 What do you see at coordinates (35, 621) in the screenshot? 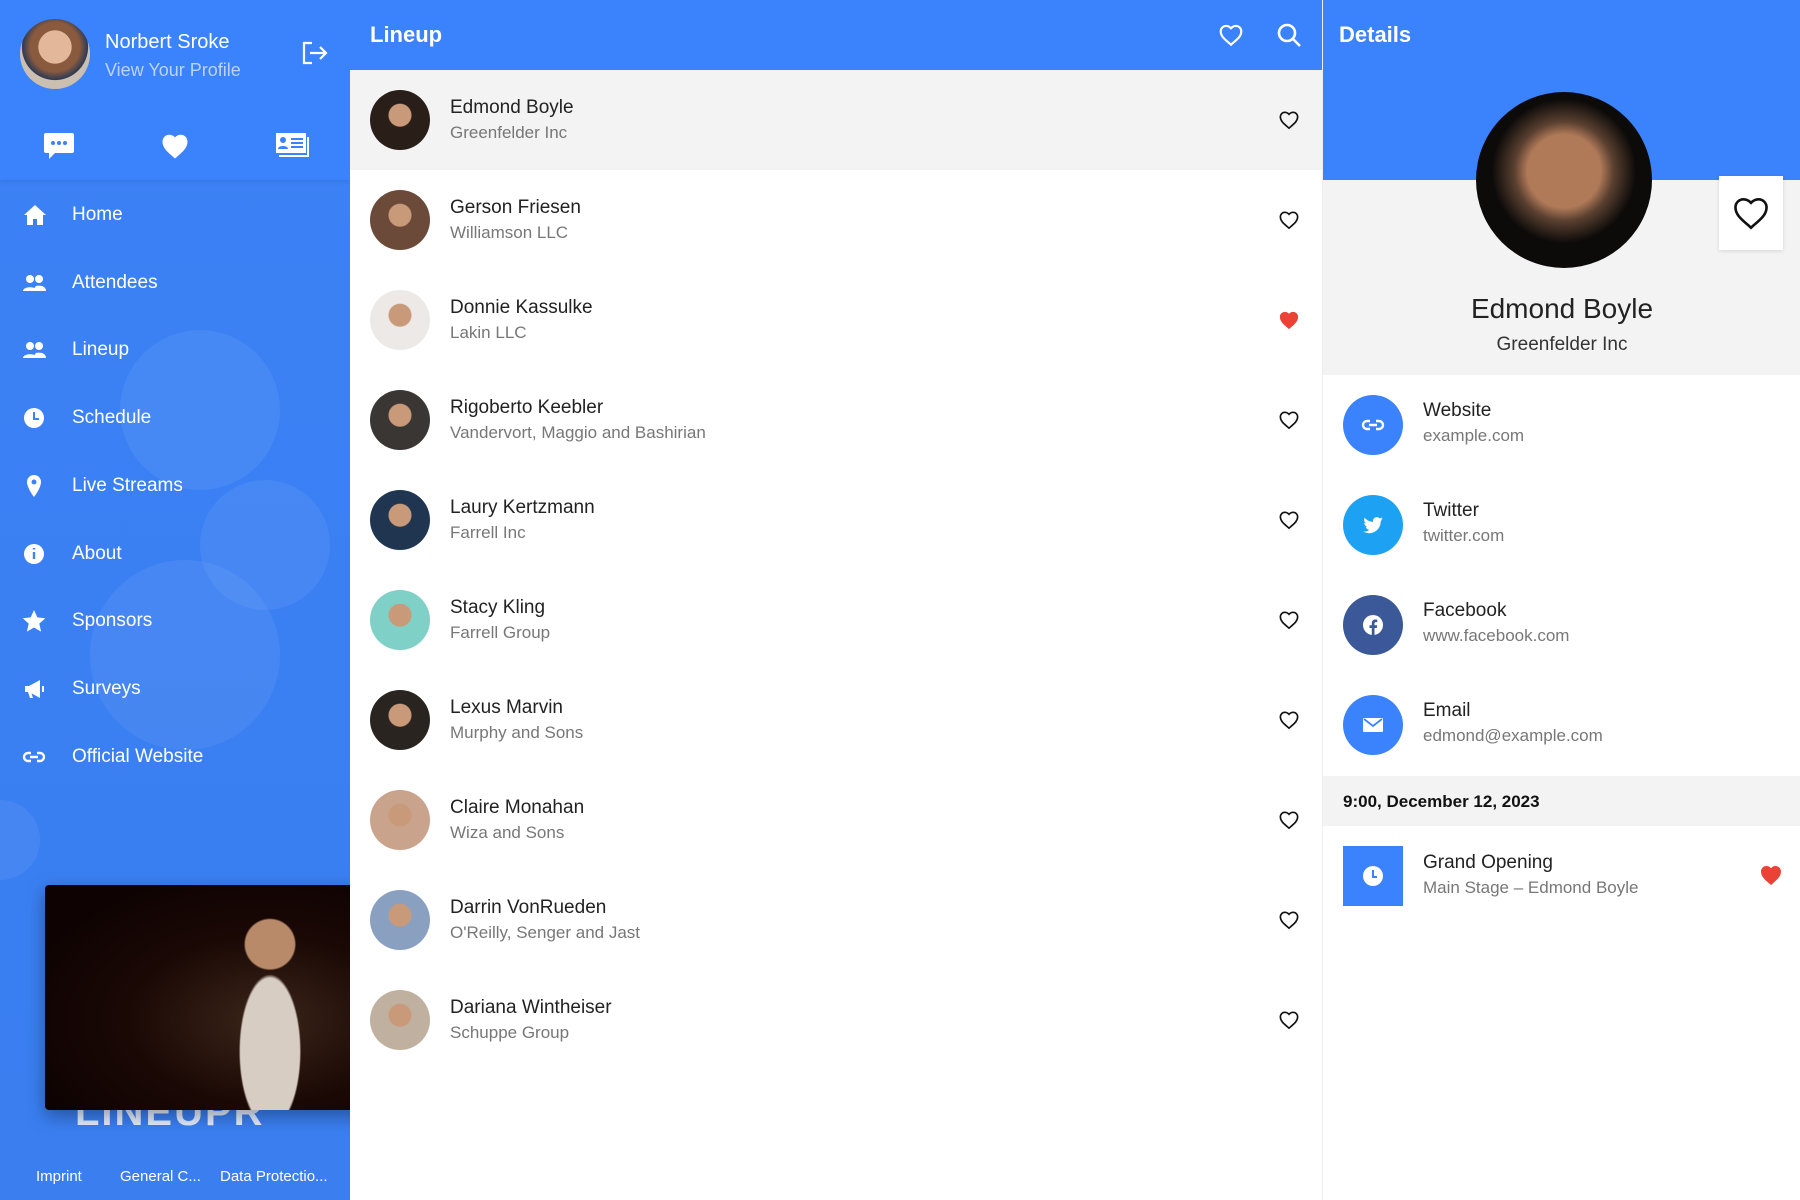
I see `star-icon` at bounding box center [35, 621].